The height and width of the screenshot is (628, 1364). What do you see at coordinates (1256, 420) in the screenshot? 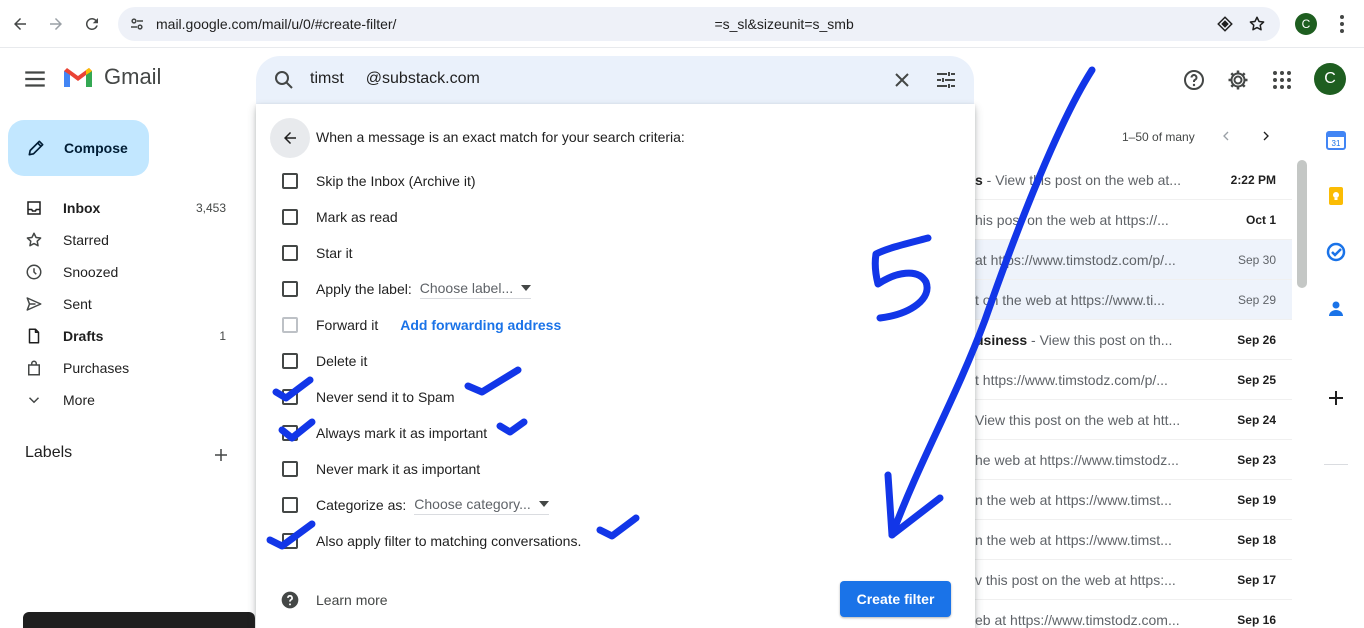
I see `mail-date: Sep 24` at bounding box center [1256, 420].